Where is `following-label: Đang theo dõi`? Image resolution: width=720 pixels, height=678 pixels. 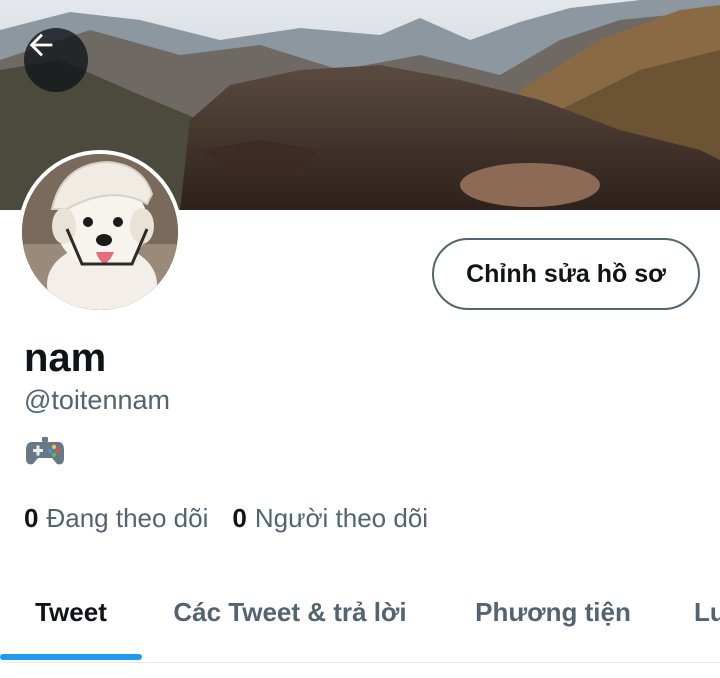
following-label: Đang theo dõi is located at coordinates (127, 518).